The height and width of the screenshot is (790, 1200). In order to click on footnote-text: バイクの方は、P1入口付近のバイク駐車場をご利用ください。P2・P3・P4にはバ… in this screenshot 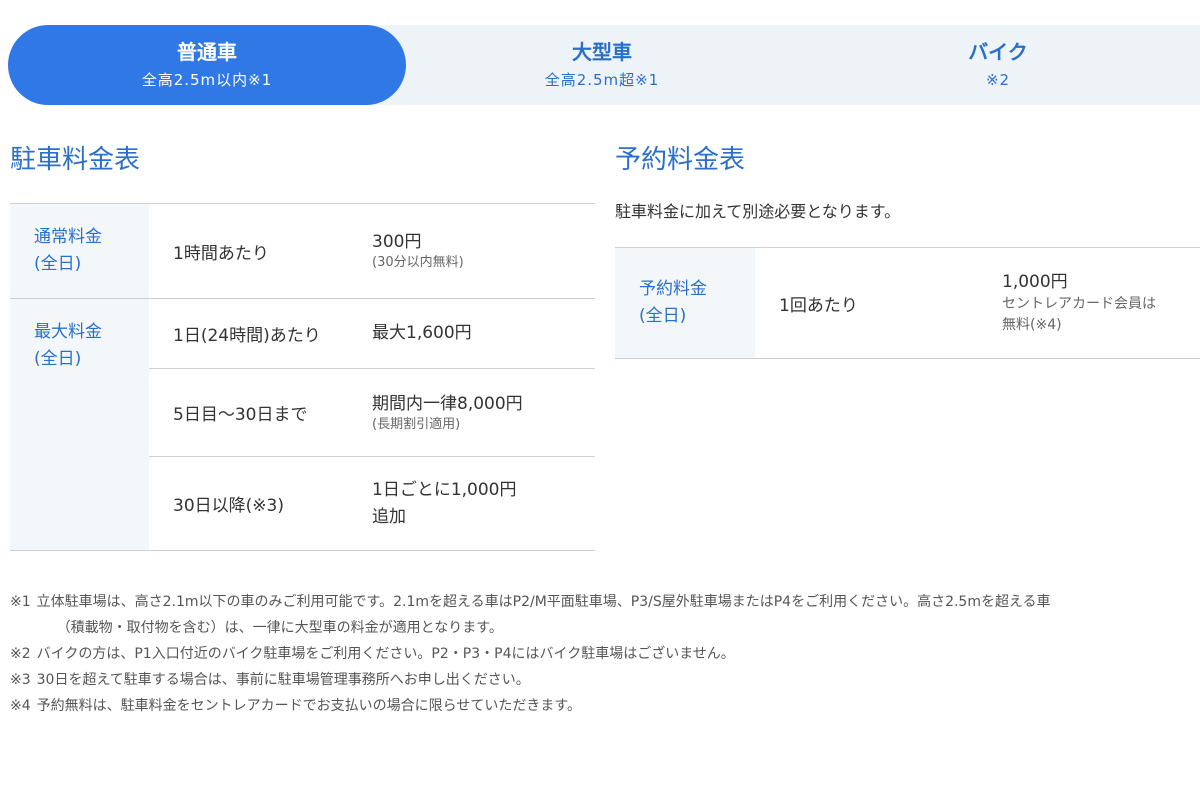, I will do `click(385, 654)`.